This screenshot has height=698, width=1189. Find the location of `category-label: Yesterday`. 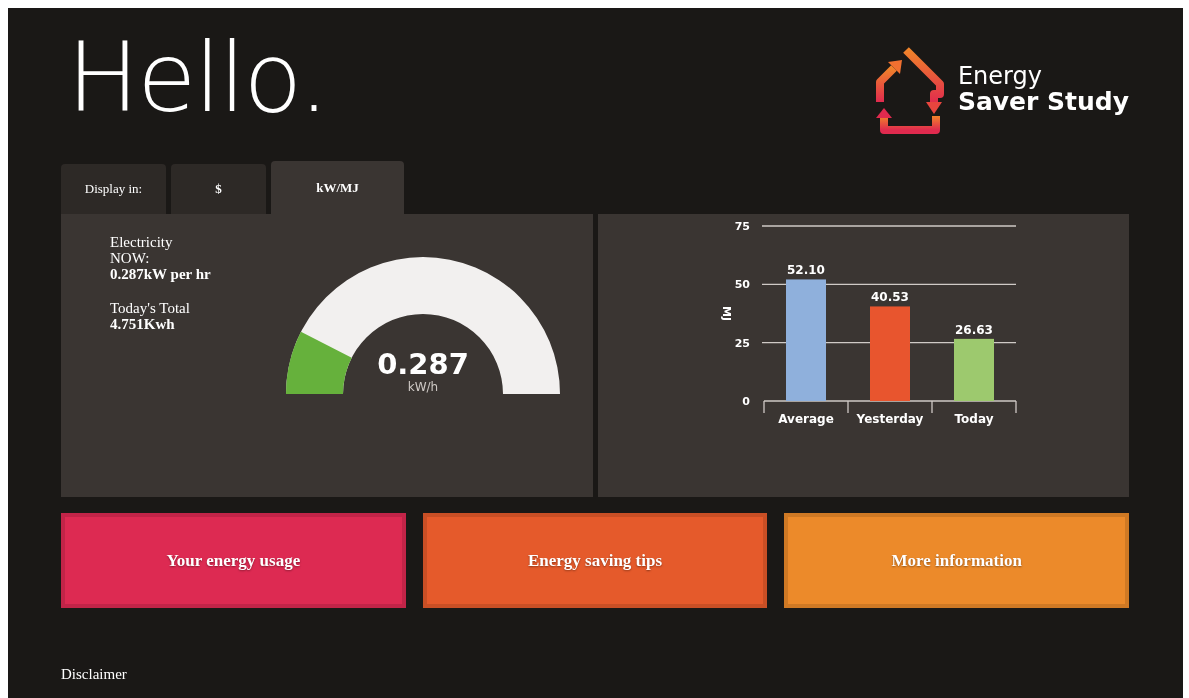

category-label: Yesterday is located at coordinates (889, 419).